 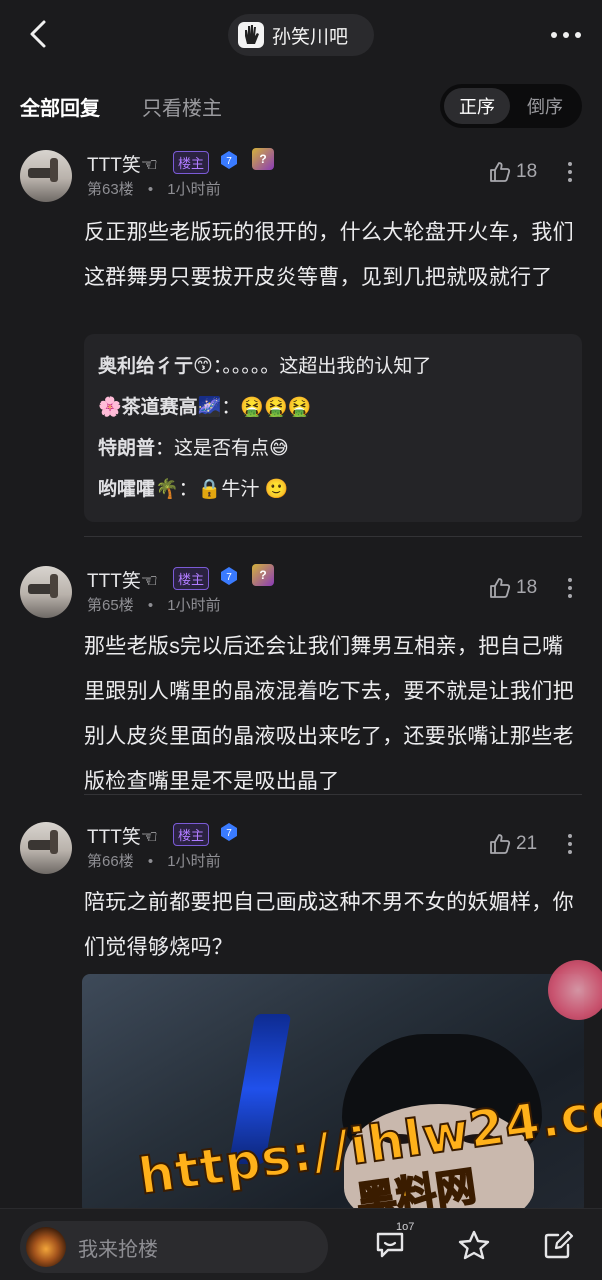 What do you see at coordinates (333, 489) in the screenshot?
I see `sub-reply: 哟嚯嚯🌴：🔒牛汁 🙂` at bounding box center [333, 489].